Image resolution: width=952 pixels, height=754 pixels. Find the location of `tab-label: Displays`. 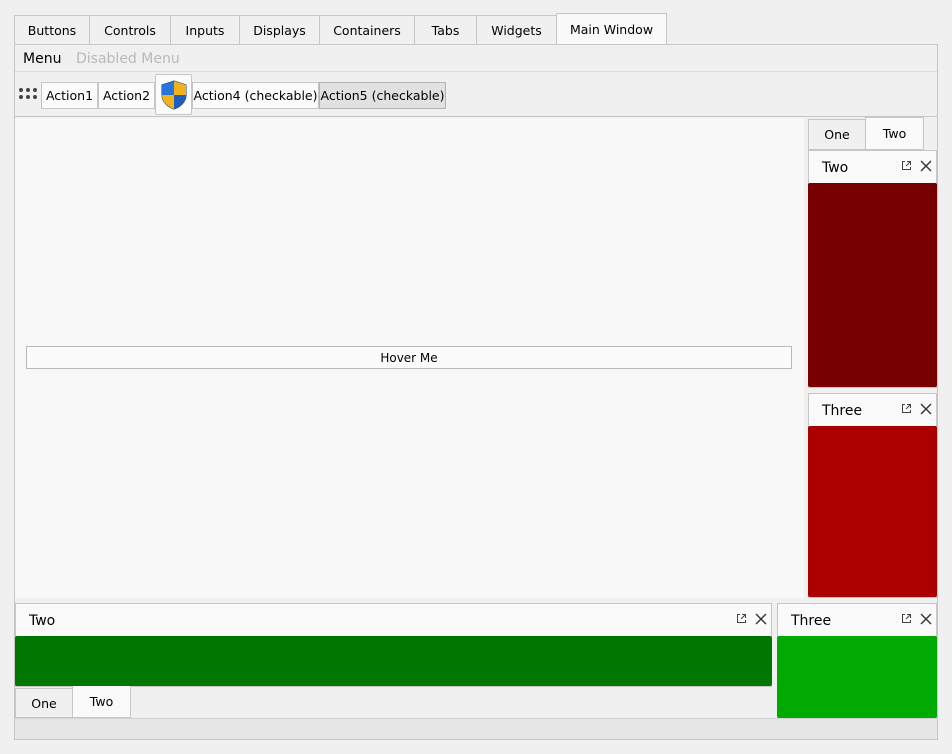

tab-label: Displays is located at coordinates (279, 30).